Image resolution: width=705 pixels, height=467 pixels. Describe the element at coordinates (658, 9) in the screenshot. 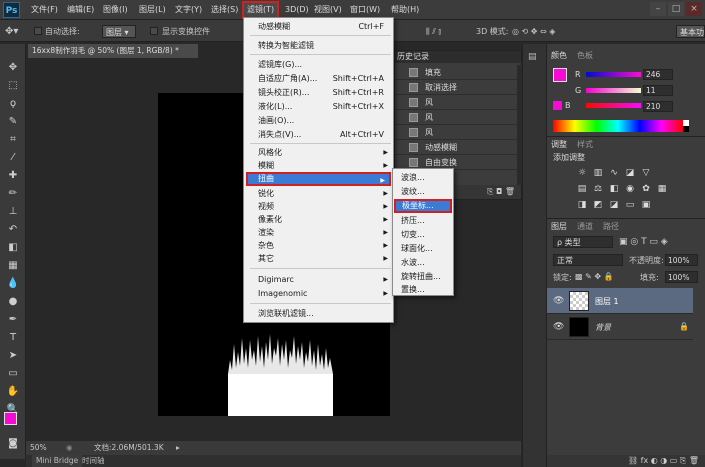

I see `minimize-icon: –` at that location.